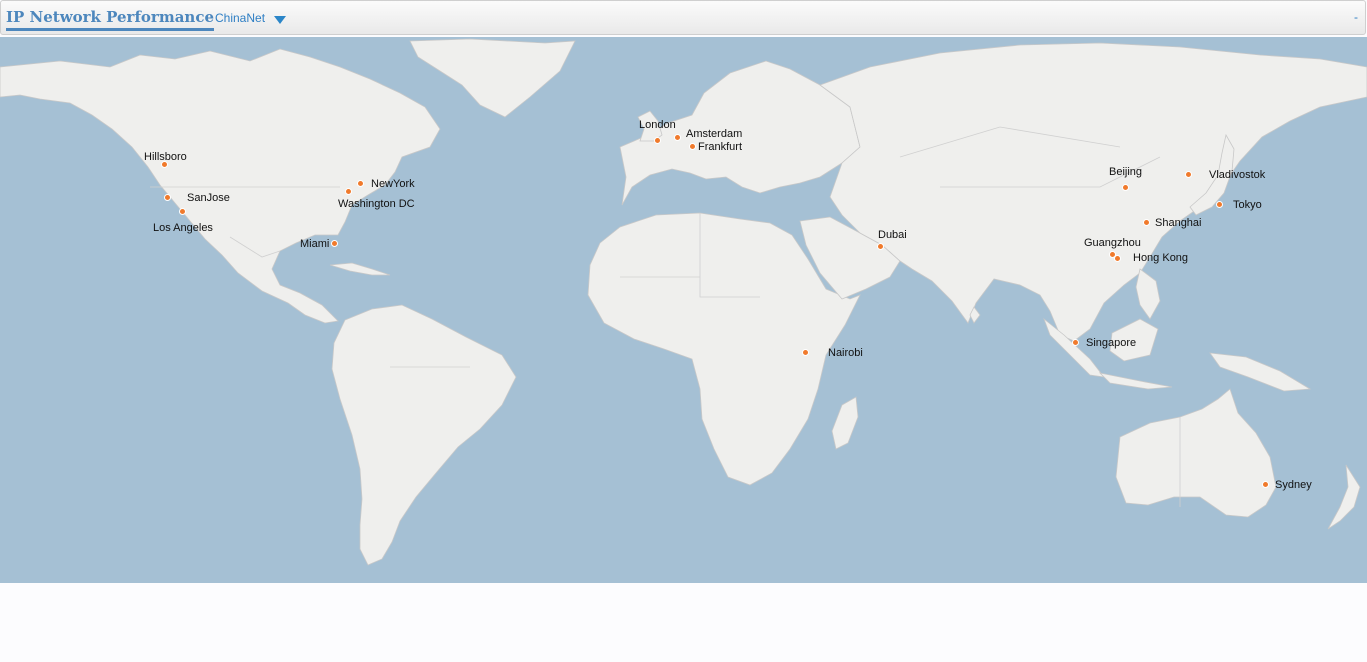 This screenshot has width=1367, height=662. What do you see at coordinates (424, 435) in the screenshot?
I see `south-america-landmass` at bounding box center [424, 435].